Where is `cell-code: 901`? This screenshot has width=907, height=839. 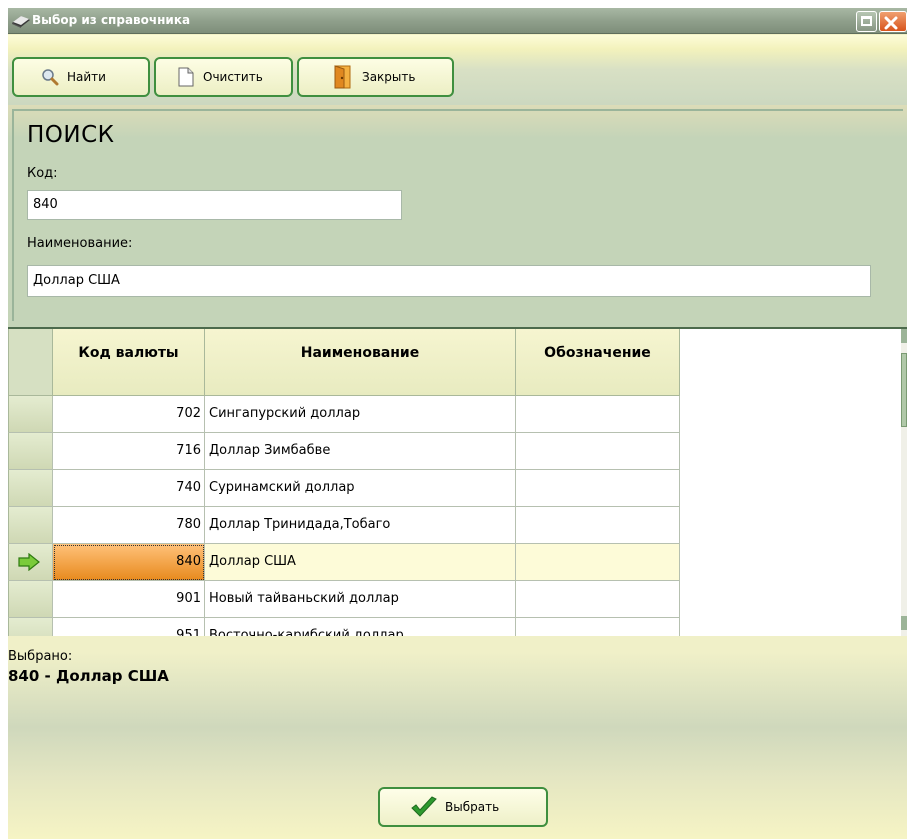
cell-code: 901 is located at coordinates (129, 599).